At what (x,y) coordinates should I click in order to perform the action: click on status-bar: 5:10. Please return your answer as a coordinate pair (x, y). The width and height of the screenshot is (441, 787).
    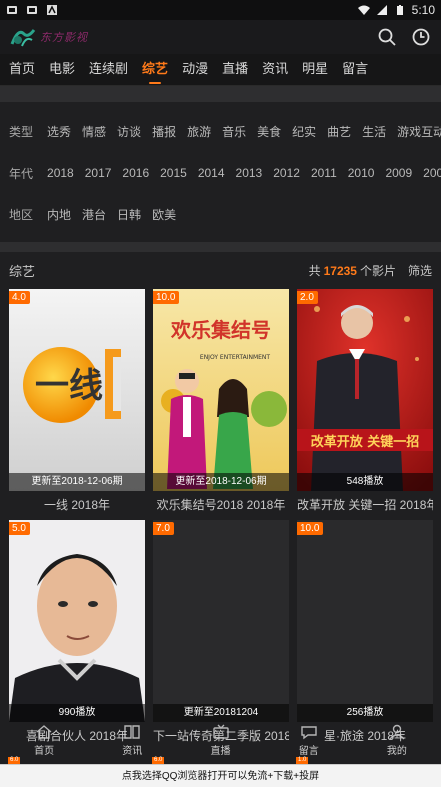
    Looking at the image, I should click on (220, 10).